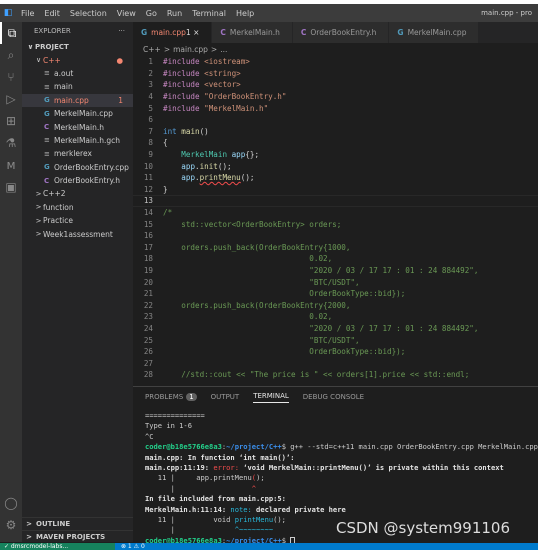  Describe the element at coordinates (213, 457) in the screenshot. I see `terminal-text: In function ‘` at that location.